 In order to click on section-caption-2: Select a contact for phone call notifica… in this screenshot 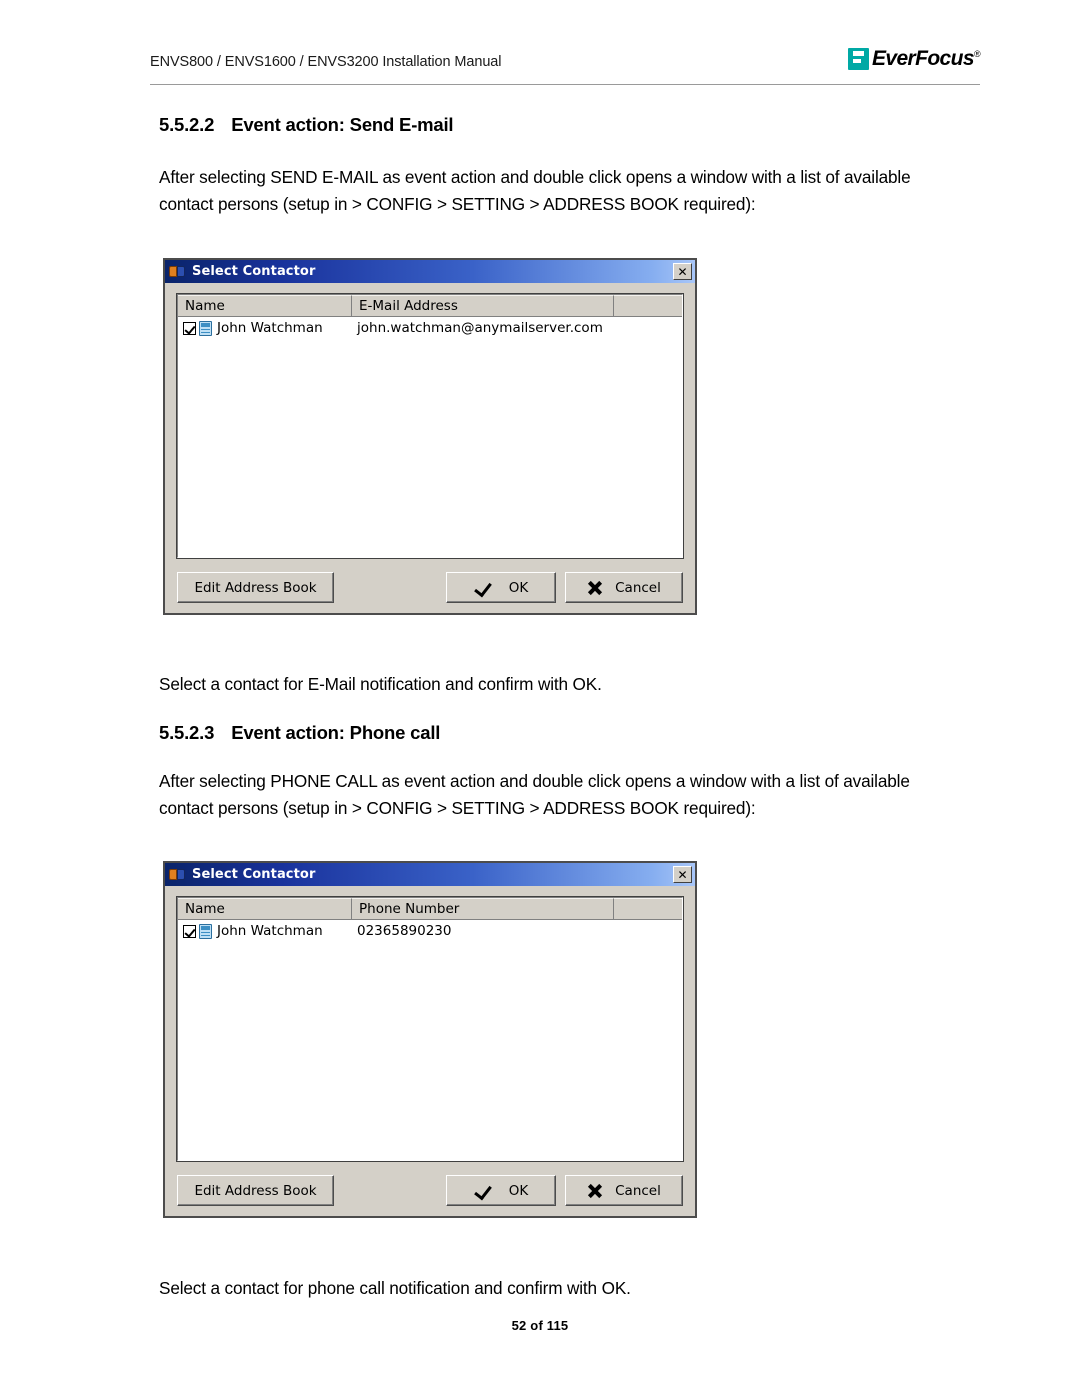, I will do `click(395, 1288)`.